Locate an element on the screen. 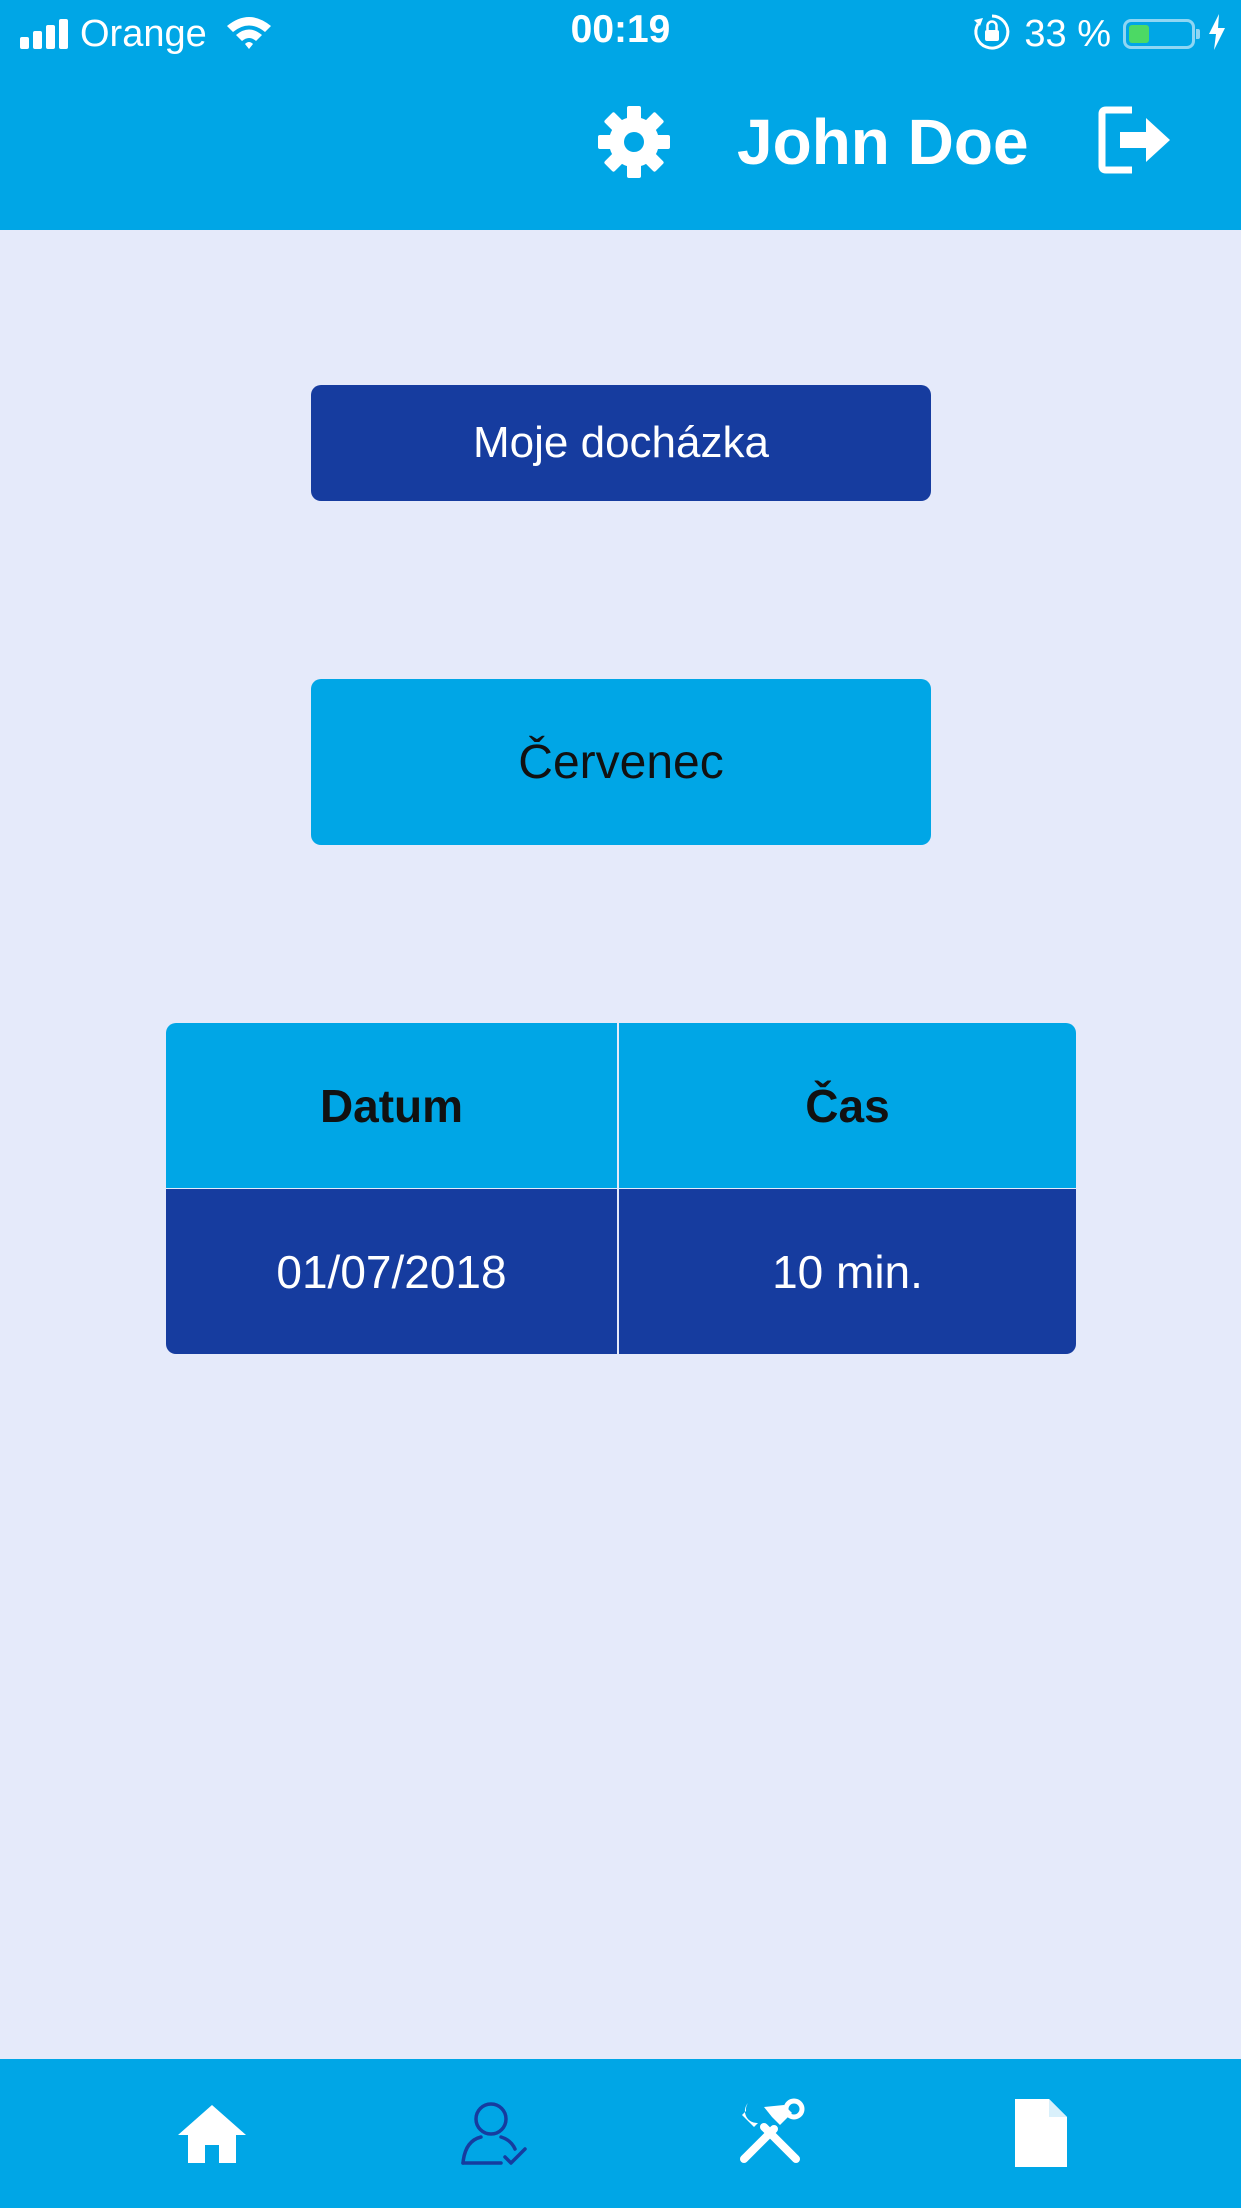  battery-percent: 33 % is located at coordinates (1067, 33).